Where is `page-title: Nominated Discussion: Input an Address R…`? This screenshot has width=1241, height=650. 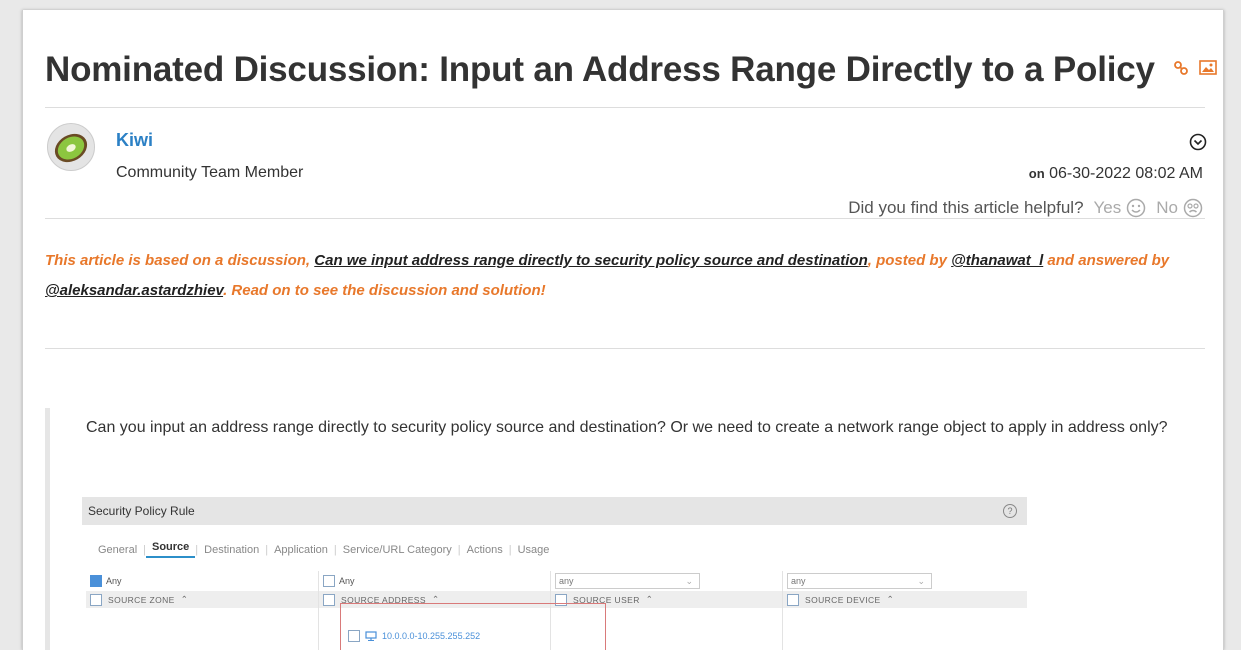 page-title: Nominated Discussion: Input an Address R… is located at coordinates (600, 69).